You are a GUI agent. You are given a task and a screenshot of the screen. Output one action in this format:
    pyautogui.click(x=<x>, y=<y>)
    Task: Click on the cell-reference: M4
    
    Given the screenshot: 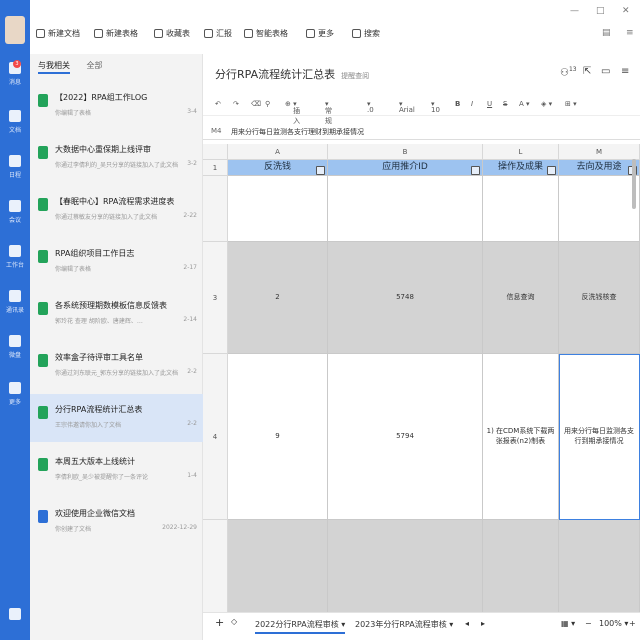 What is the action you would take?
    pyautogui.click(x=216, y=131)
    